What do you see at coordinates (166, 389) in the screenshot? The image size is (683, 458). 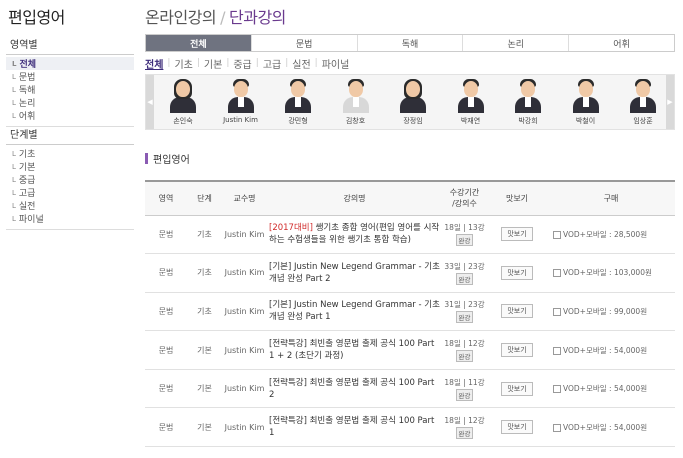 I see `cell-area: 문법` at bounding box center [166, 389].